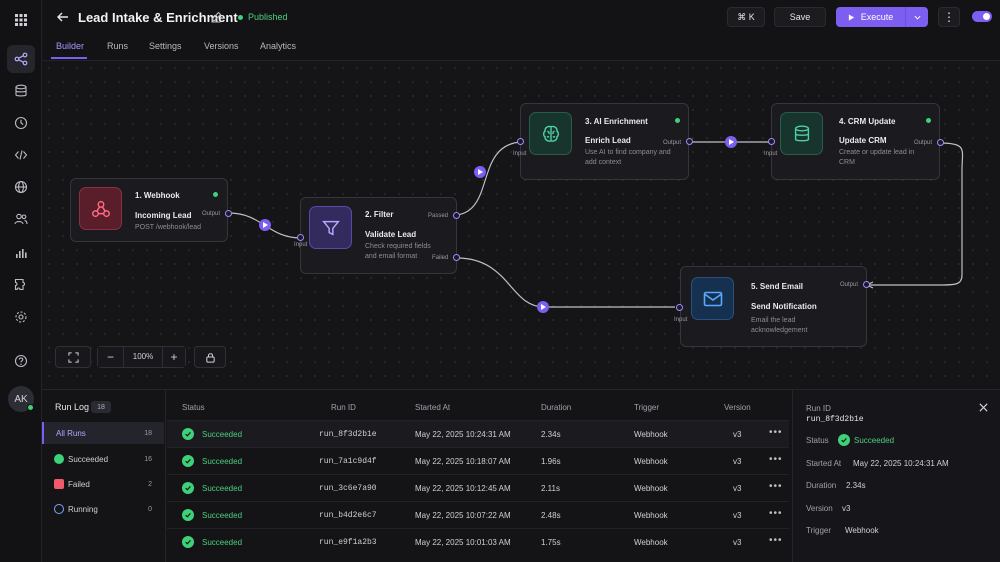  I want to click on detail-started-label: Started At, so click(824, 463).